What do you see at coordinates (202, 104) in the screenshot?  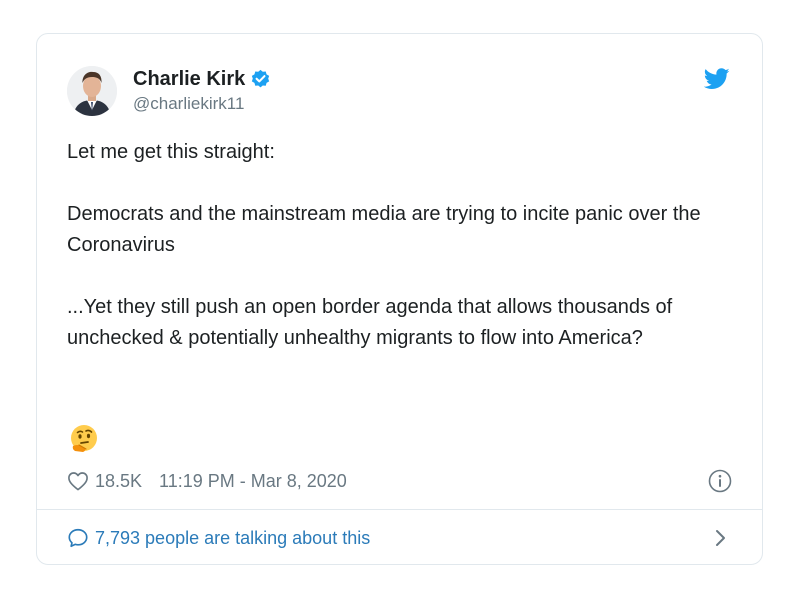 I see `handle: @charliekirk11` at bounding box center [202, 104].